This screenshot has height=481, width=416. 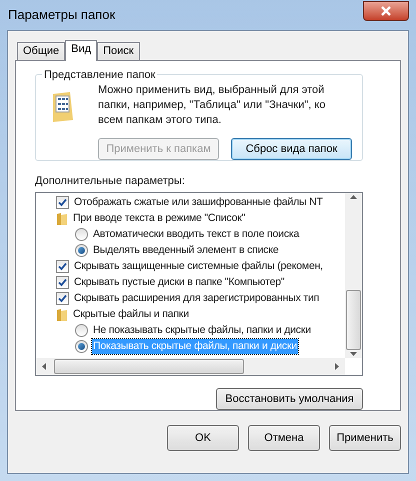 What do you see at coordinates (100, 75) in the screenshot?
I see `group-title: Представление папок` at bounding box center [100, 75].